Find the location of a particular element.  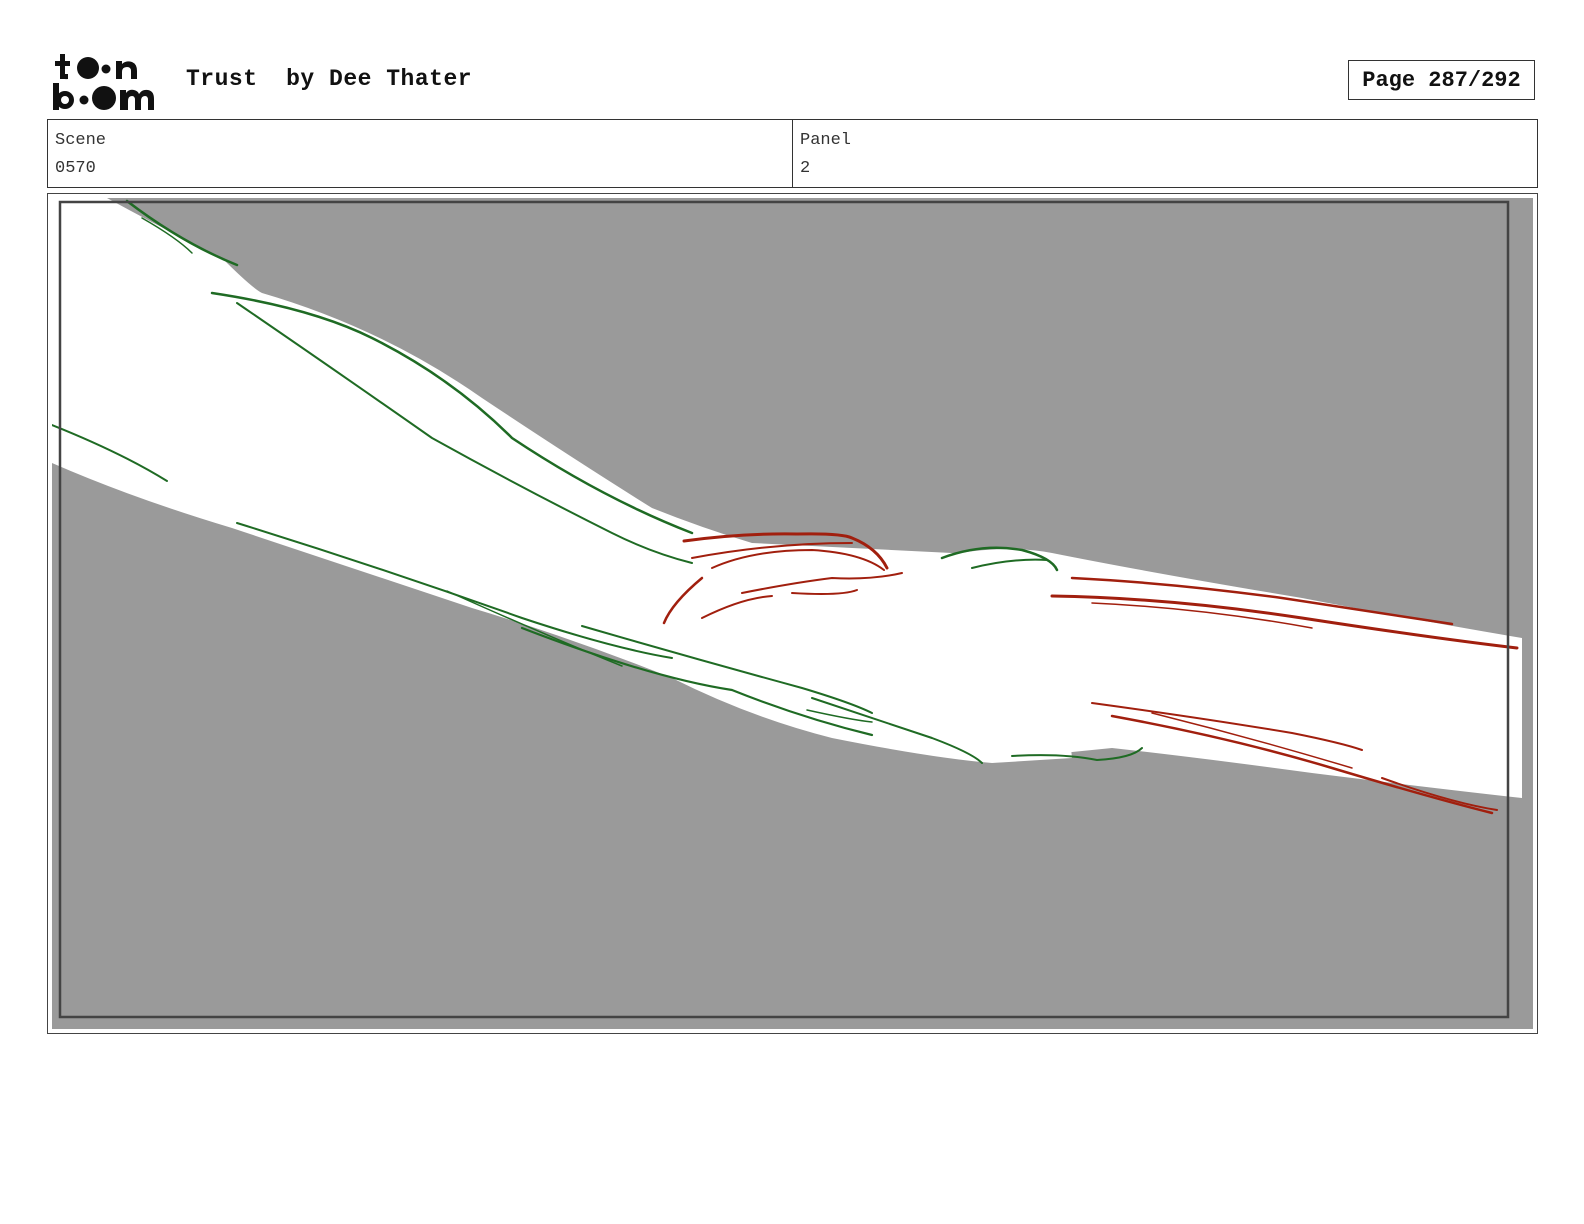

scene-value: 0570 is located at coordinates (75, 168).